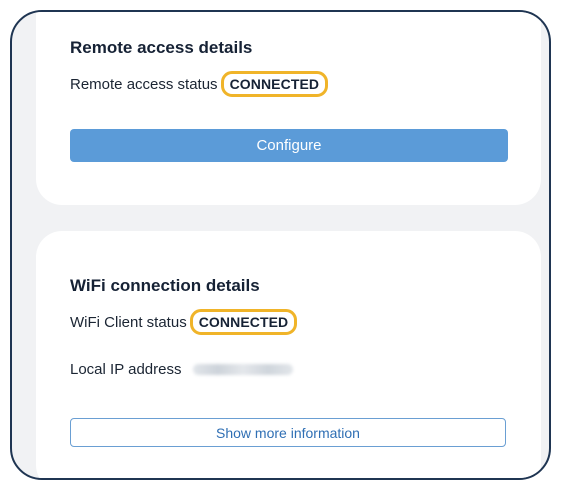 The image size is (561, 480). I want to click on remote-access-title: Remote access details, so click(161, 47).